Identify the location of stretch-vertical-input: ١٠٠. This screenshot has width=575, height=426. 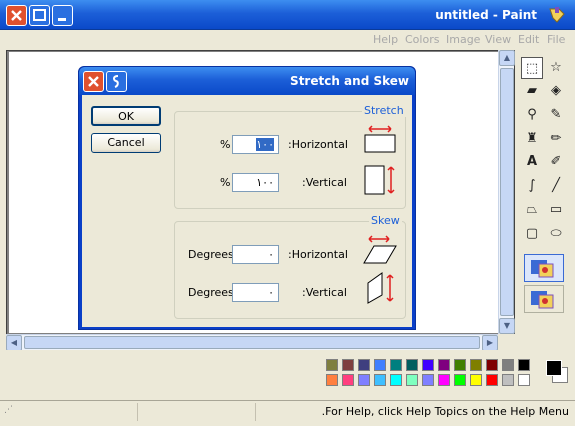
(255, 182).